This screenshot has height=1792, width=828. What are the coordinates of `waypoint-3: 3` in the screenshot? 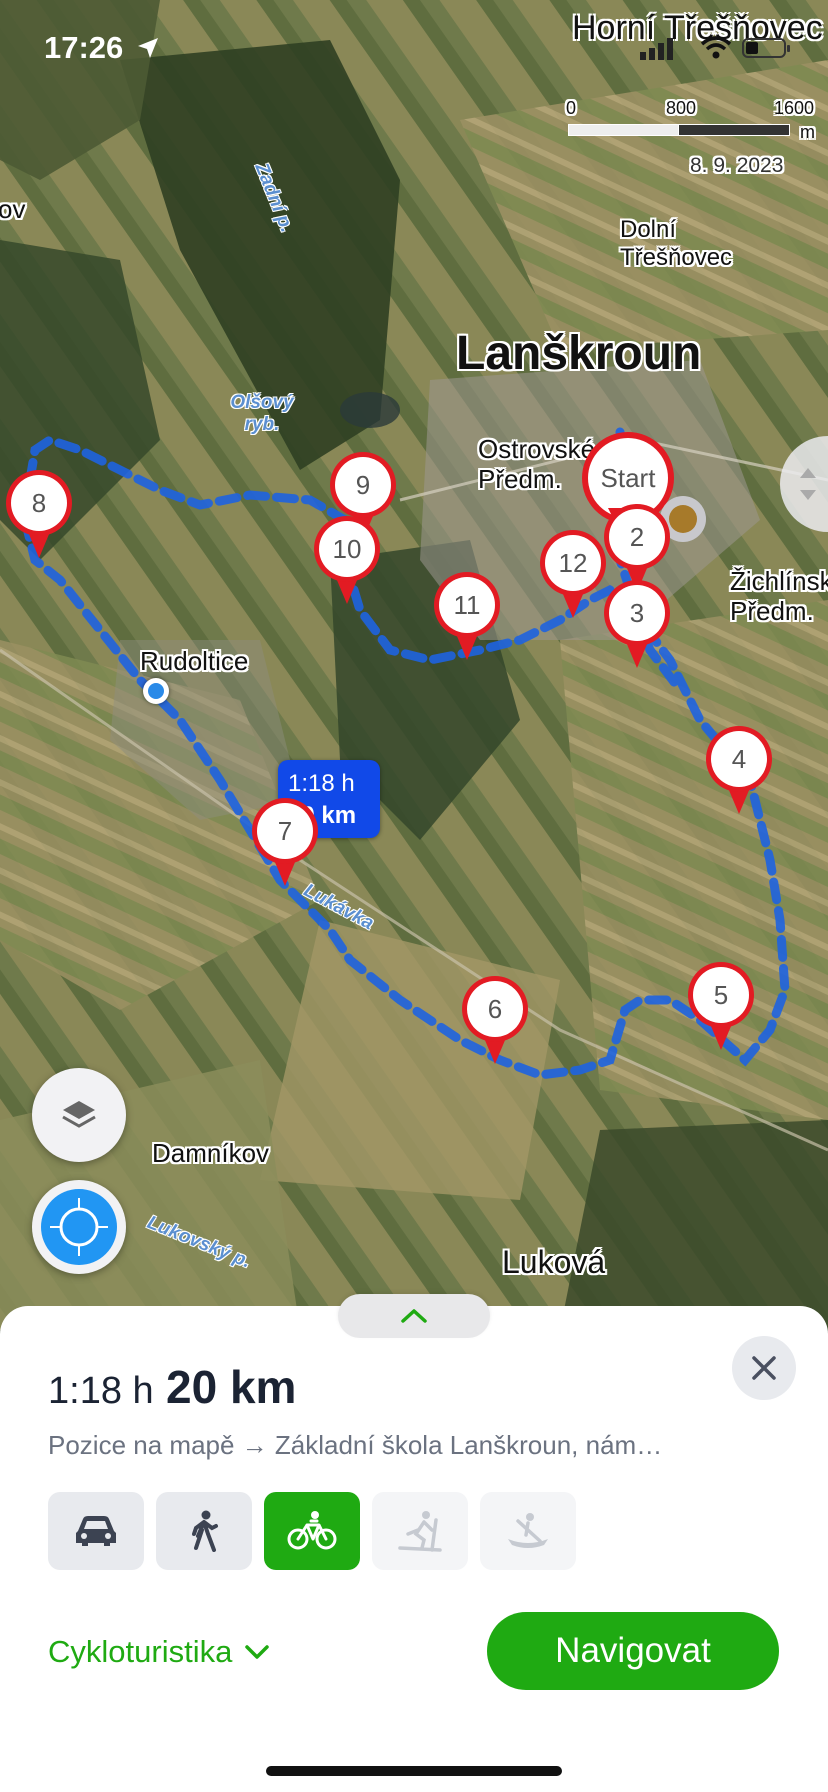 It's located at (637, 624).